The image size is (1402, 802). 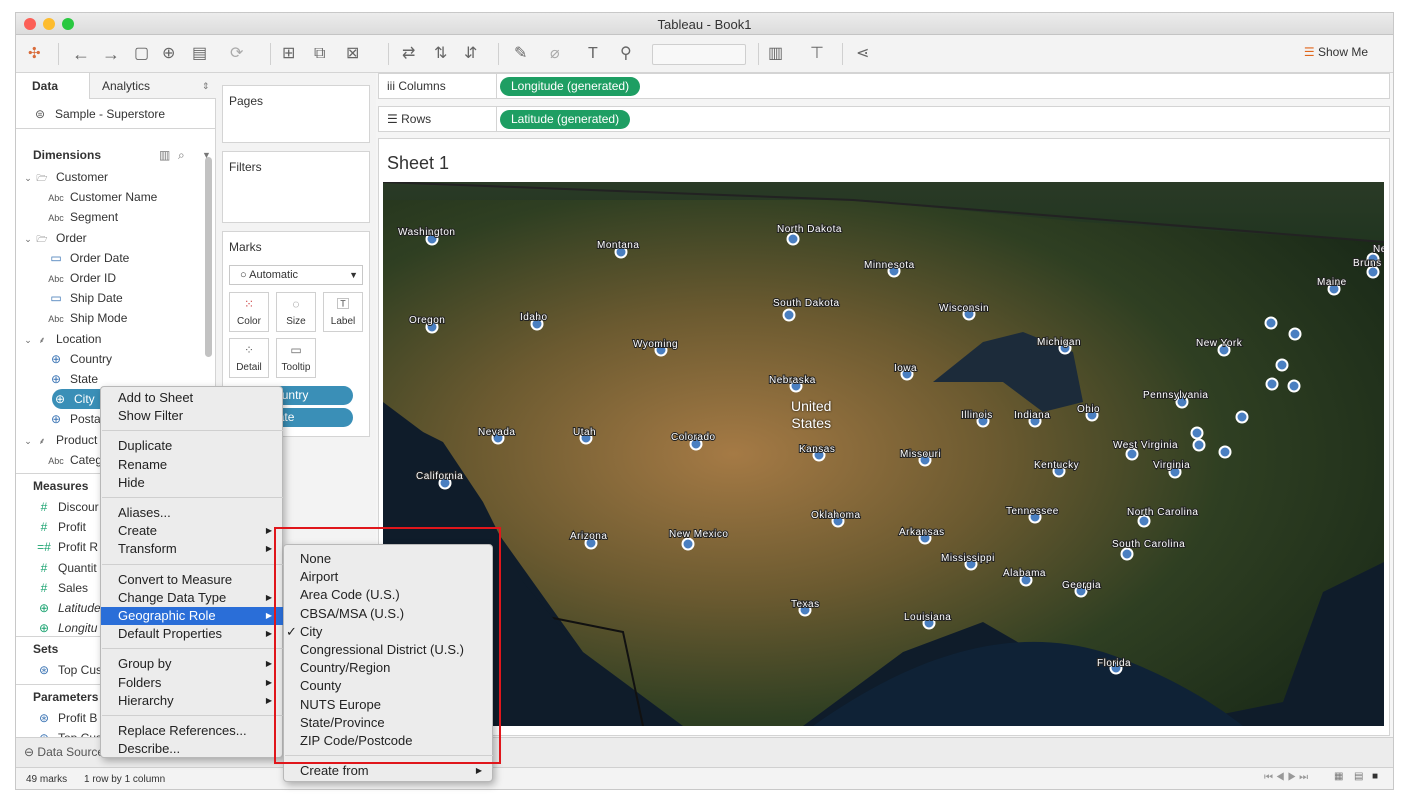 I want to click on mark-button-label: 🅃 Label, so click(x=343, y=312).